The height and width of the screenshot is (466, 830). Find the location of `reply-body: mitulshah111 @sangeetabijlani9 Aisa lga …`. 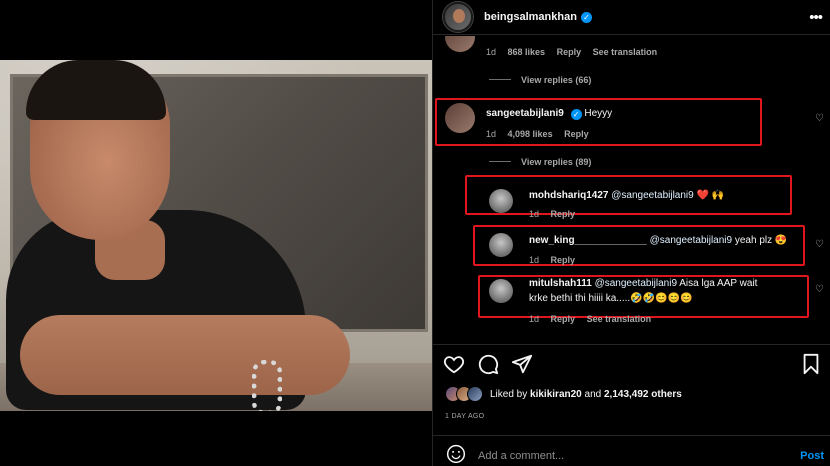

reply-body: mitulshah111 @sangeetabijlani9 Aisa lga … is located at coordinates (643, 283).